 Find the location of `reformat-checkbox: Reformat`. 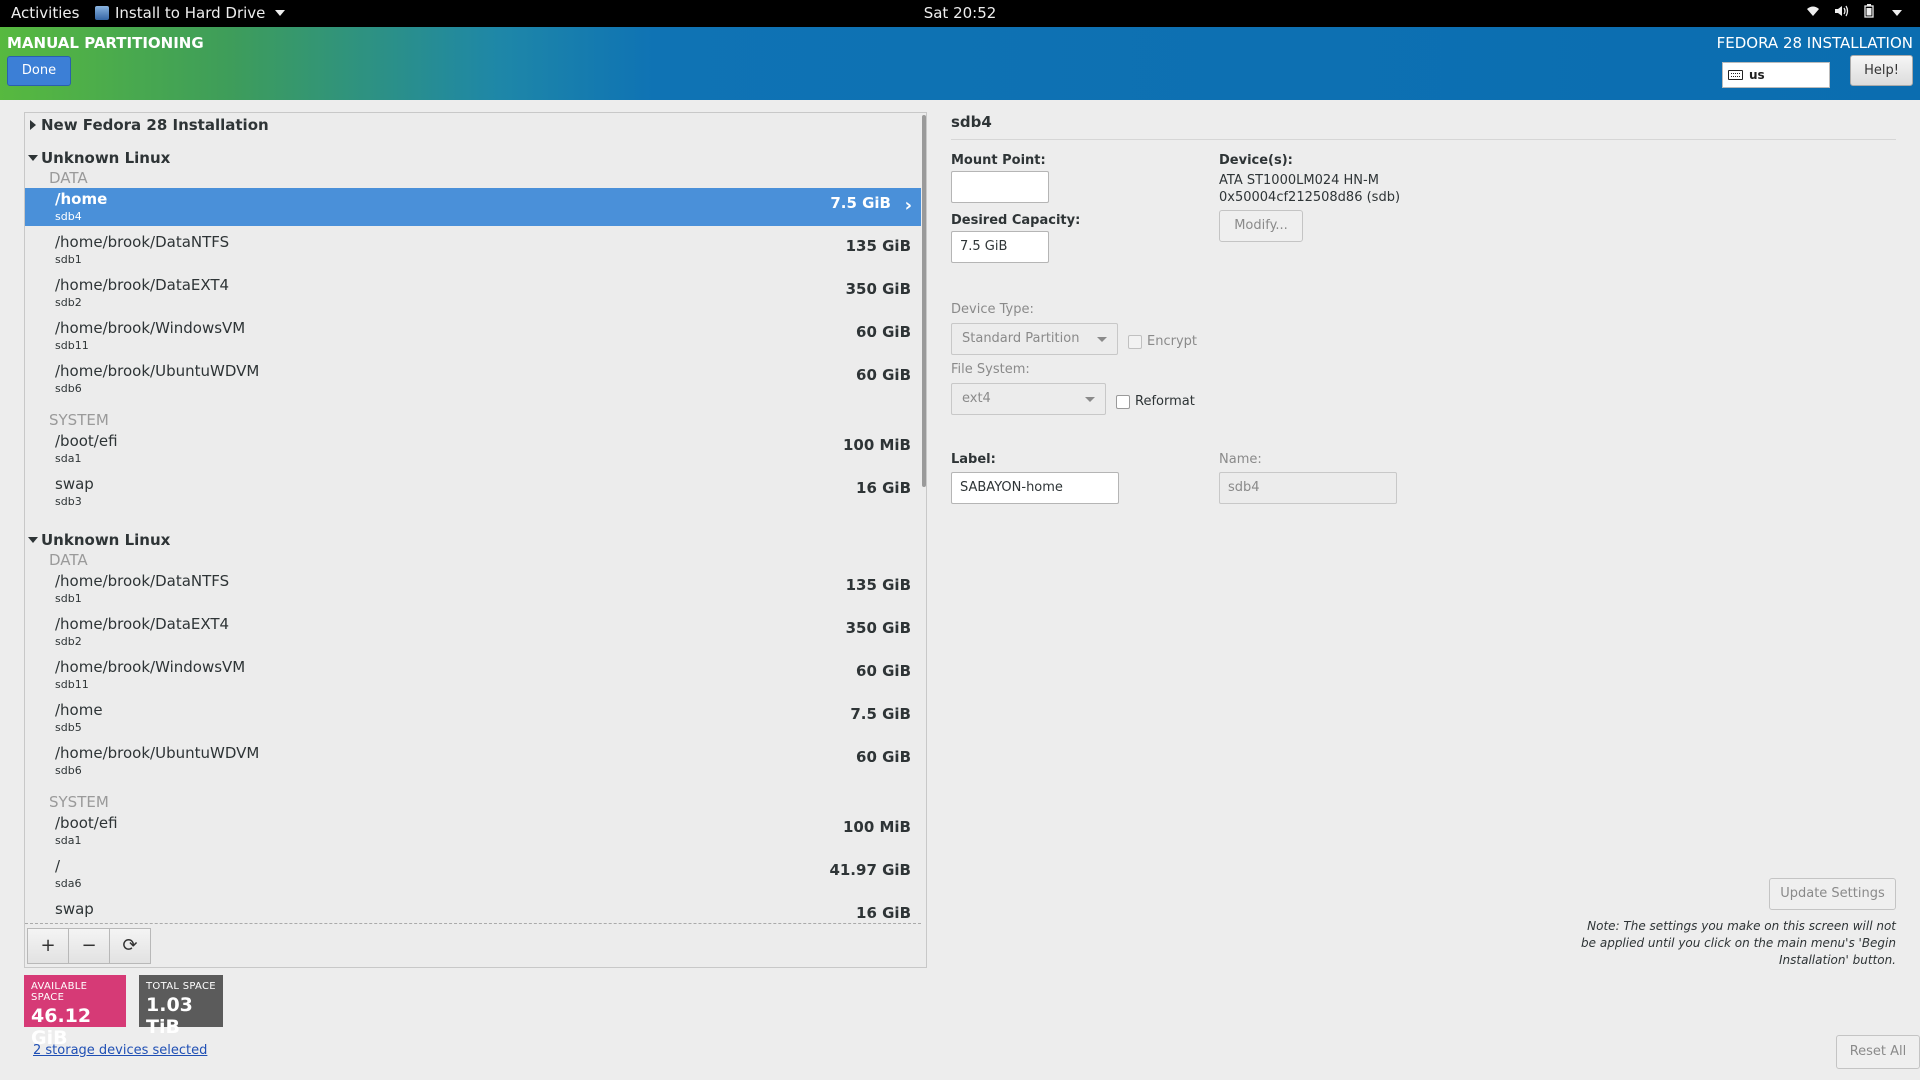

reformat-checkbox: Reformat is located at coordinates (1155, 401).